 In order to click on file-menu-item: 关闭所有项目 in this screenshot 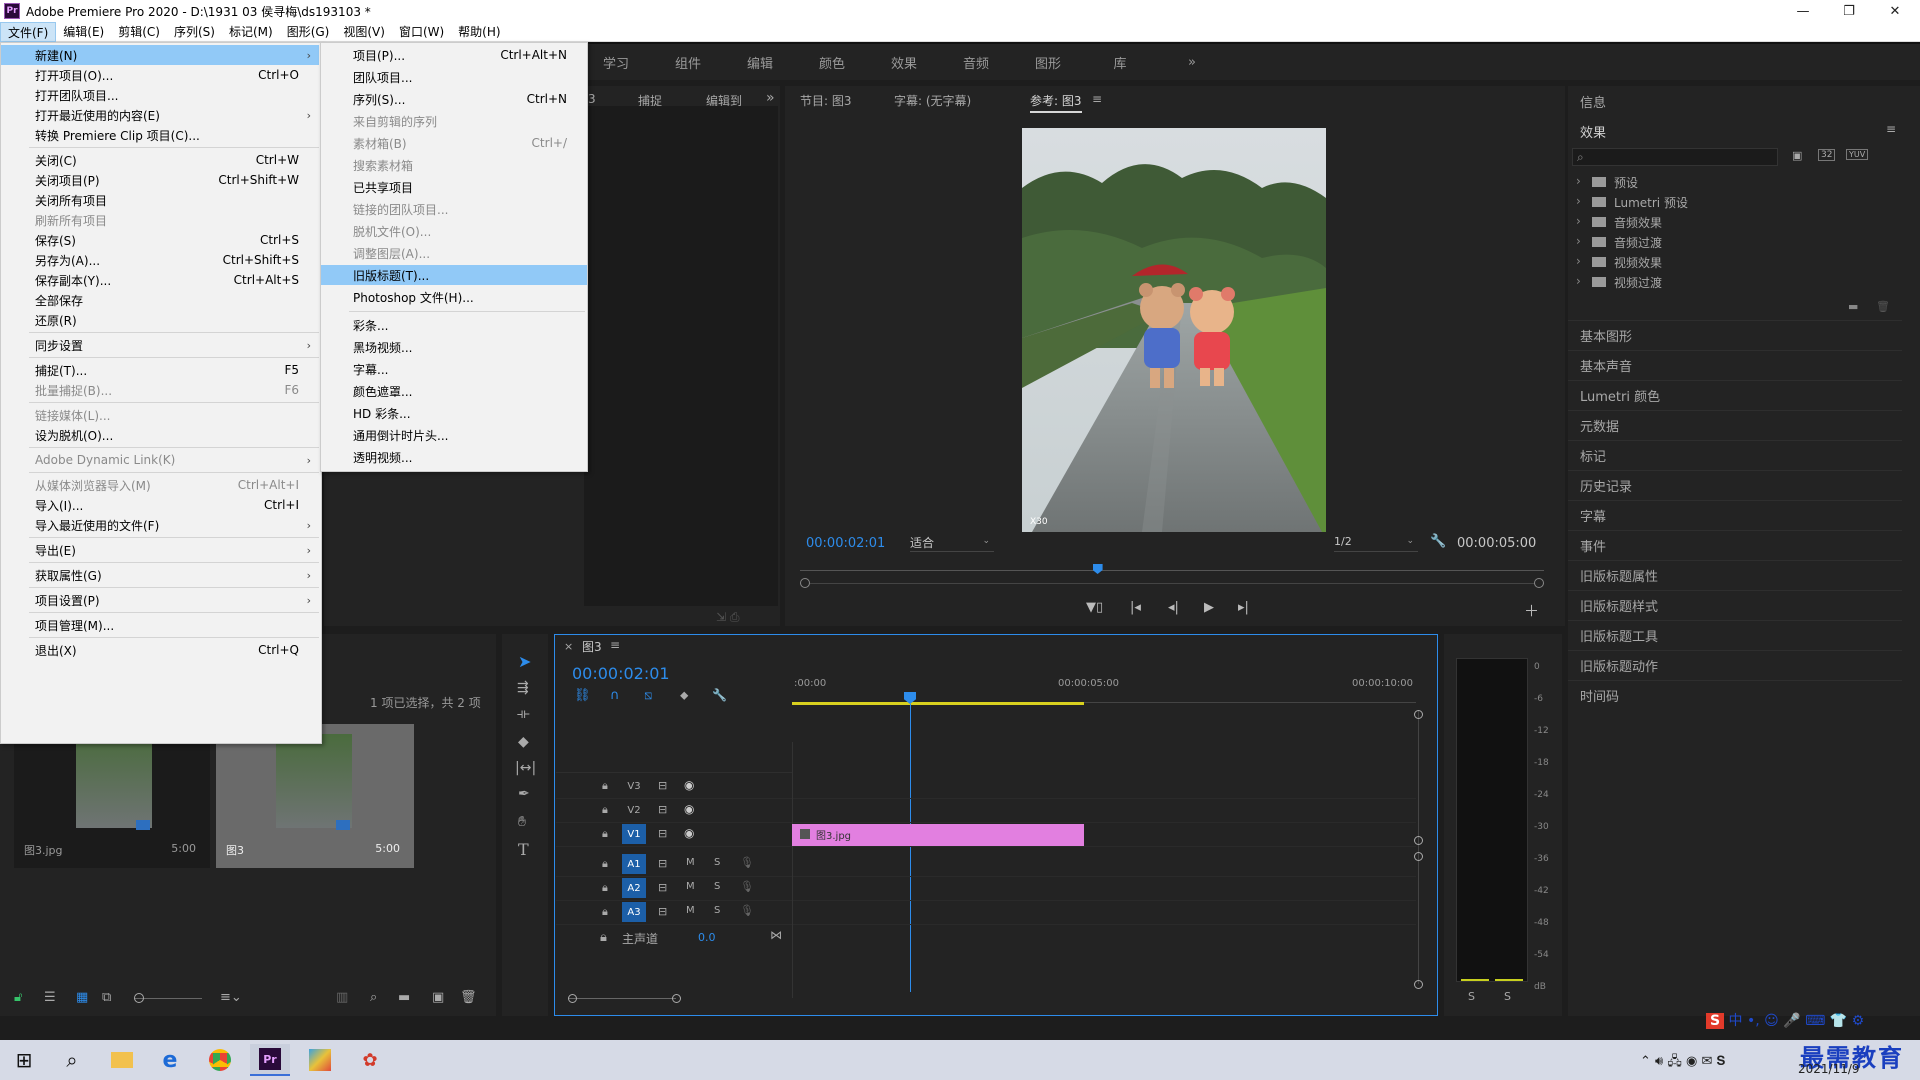, I will do `click(160, 200)`.